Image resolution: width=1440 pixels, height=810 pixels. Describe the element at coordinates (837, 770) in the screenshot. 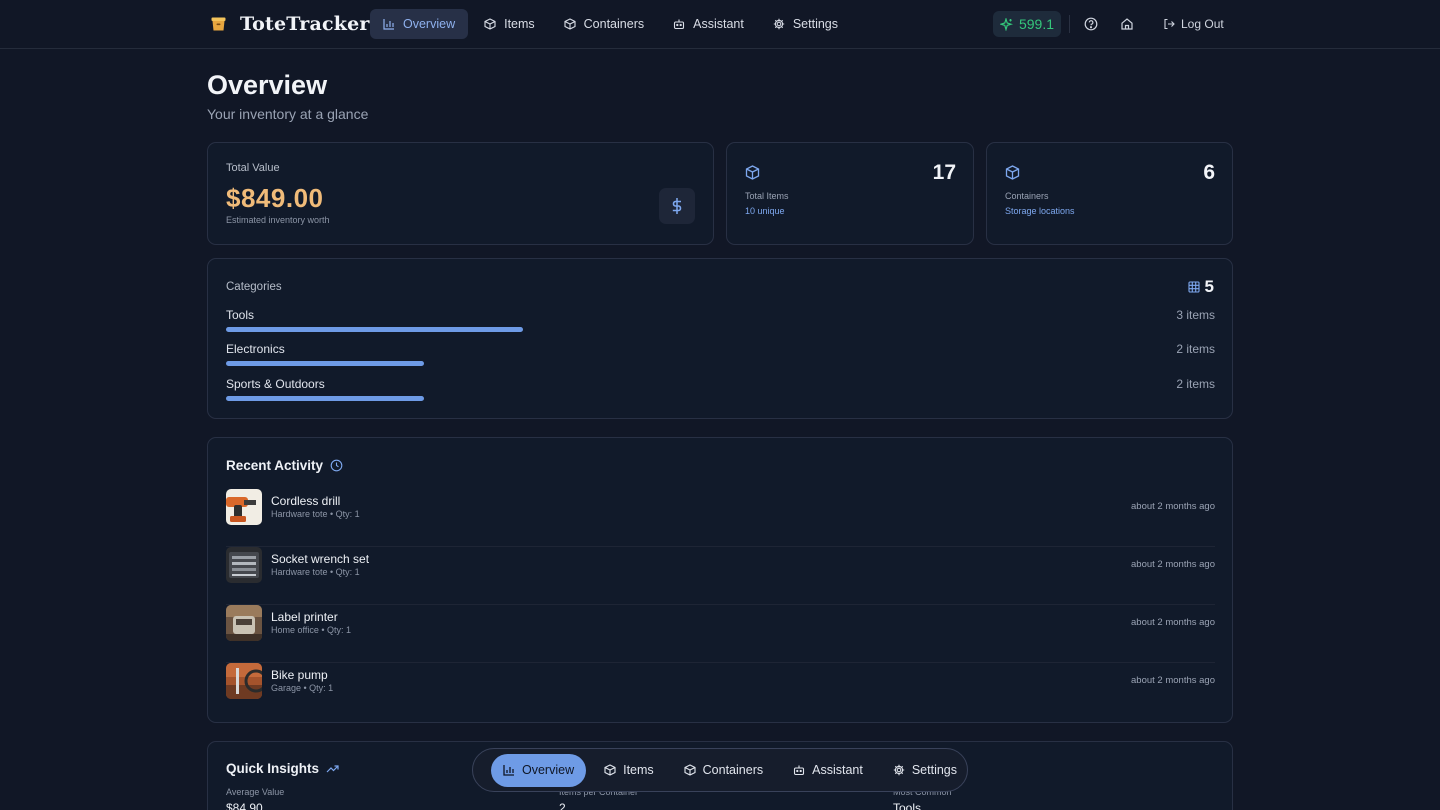

I see `bottom-nav-assistant-label: Assistant` at that location.